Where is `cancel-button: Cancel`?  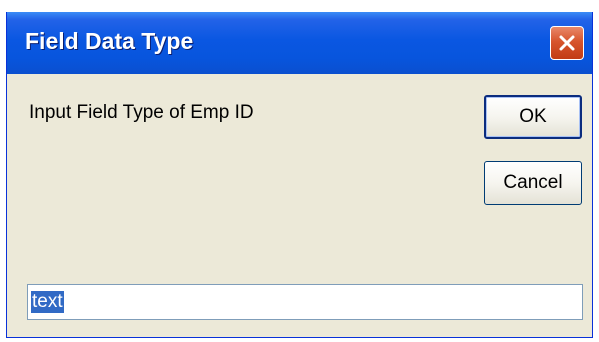 cancel-button: Cancel is located at coordinates (533, 183).